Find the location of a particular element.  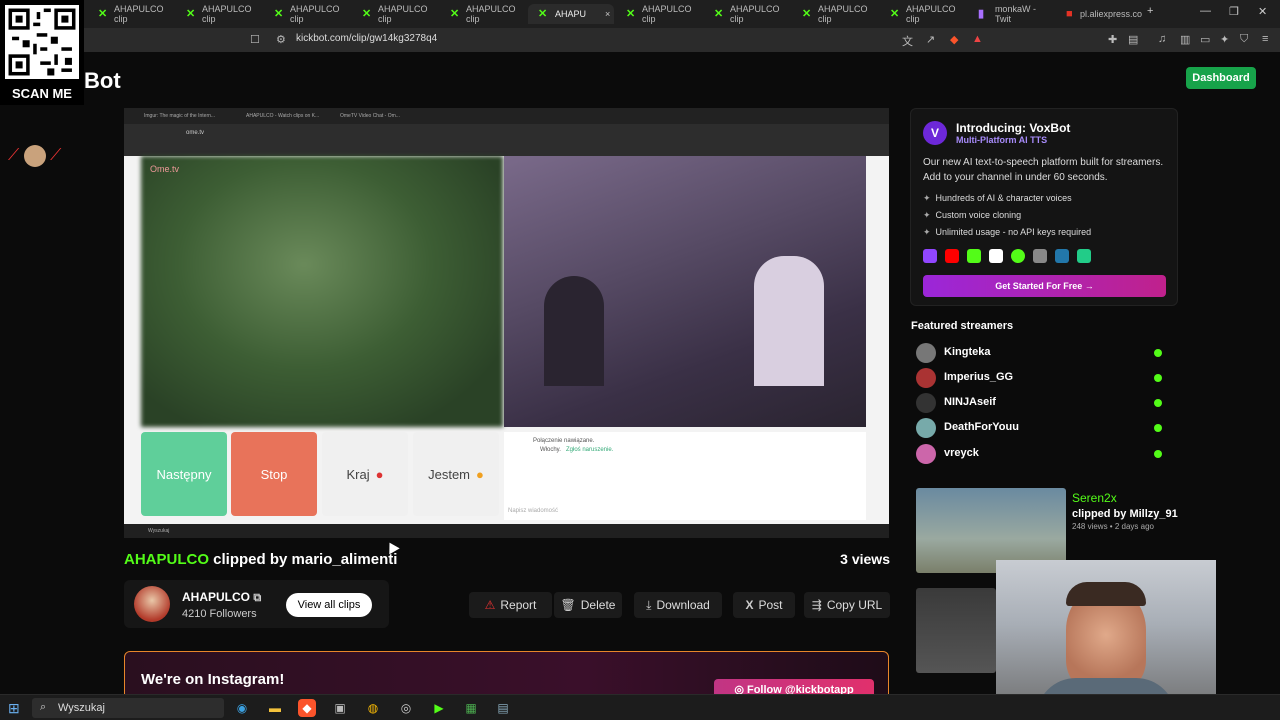

app-icon: ▦ is located at coordinates (471, 708).